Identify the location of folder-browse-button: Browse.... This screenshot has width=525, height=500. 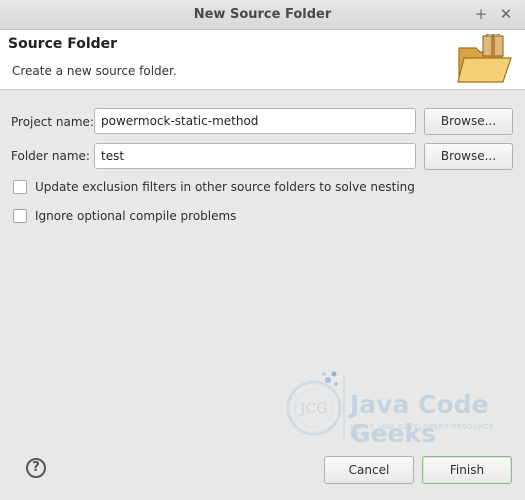
(468, 156).